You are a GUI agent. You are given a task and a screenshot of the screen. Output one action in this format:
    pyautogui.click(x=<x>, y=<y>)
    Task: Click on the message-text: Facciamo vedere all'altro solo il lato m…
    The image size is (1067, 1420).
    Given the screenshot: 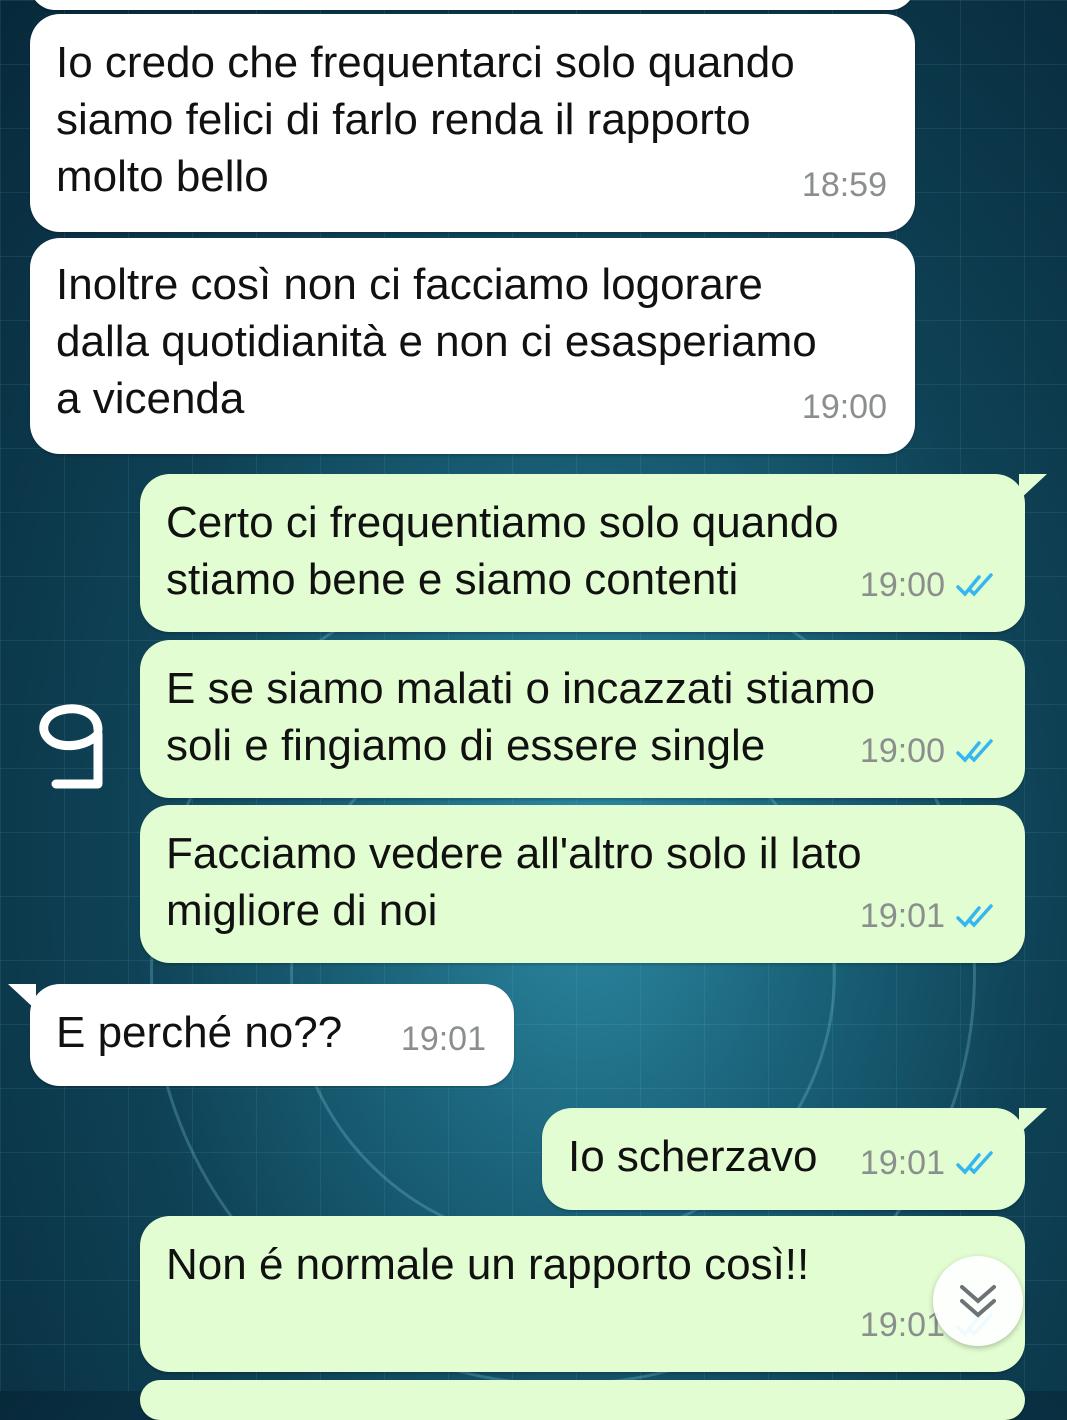 What is the action you would take?
    pyautogui.click(x=514, y=882)
    